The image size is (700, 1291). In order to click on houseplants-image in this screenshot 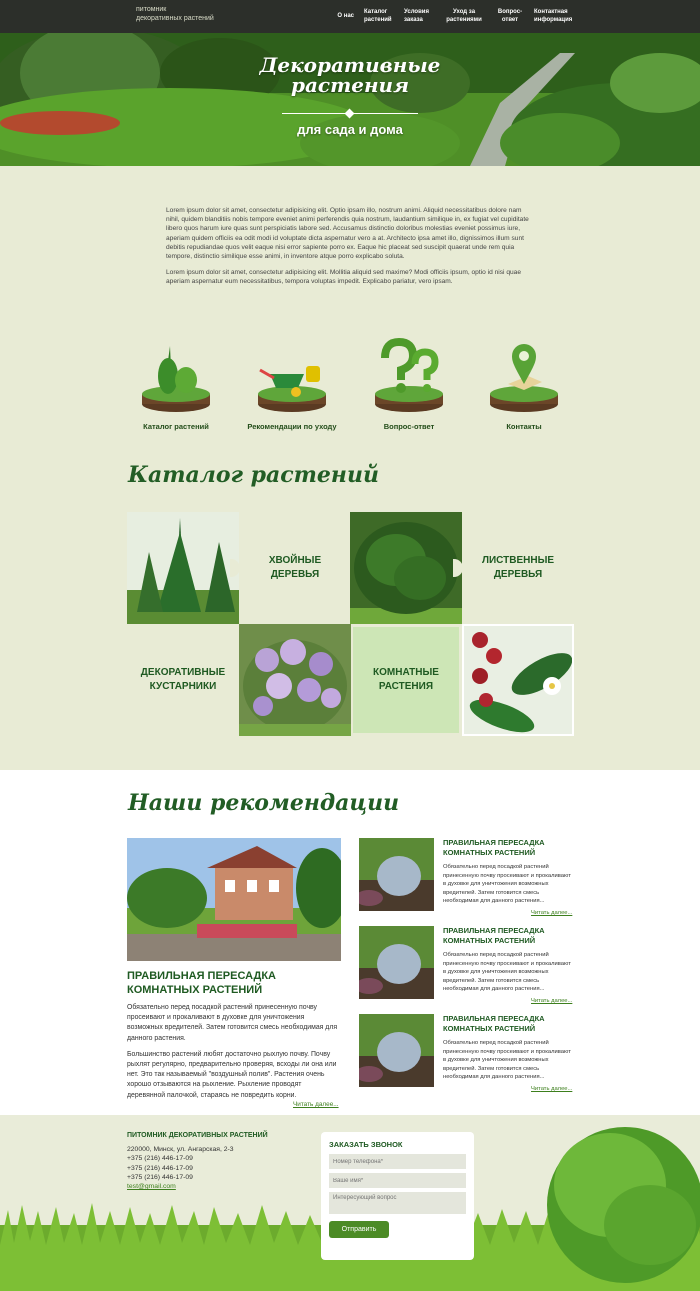, I will do `click(518, 680)`.